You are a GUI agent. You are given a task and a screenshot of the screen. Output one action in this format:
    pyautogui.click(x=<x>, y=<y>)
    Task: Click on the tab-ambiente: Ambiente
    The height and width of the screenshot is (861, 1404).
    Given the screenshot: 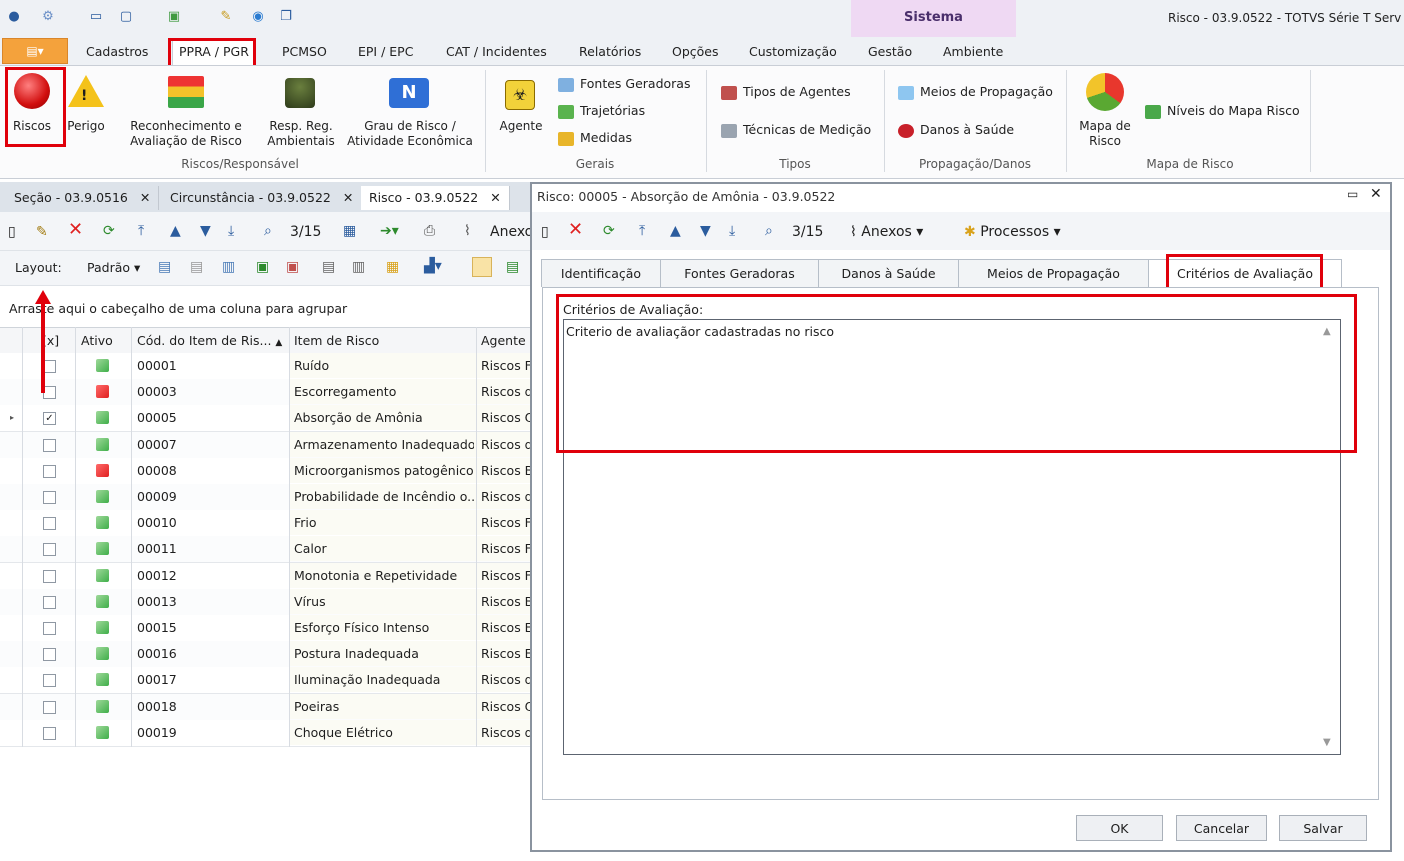 What is the action you would take?
    pyautogui.click(x=973, y=51)
    